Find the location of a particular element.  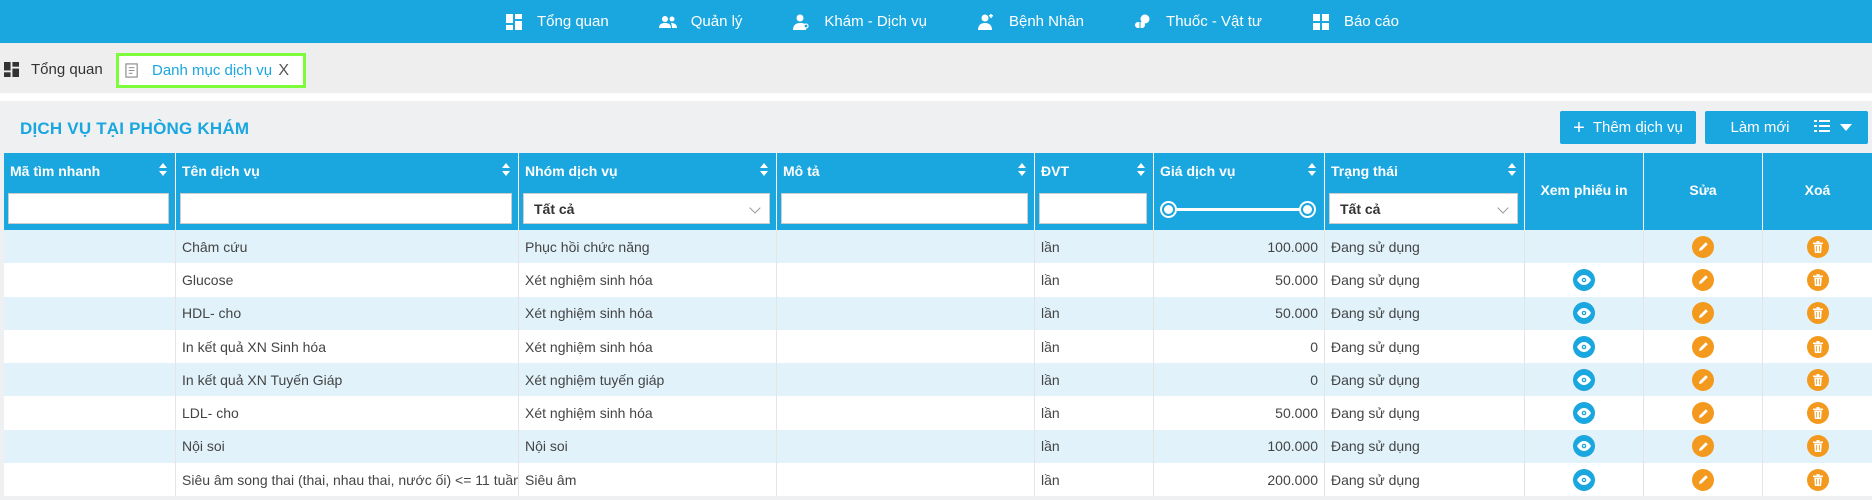

name-filter-input is located at coordinates (346, 208).